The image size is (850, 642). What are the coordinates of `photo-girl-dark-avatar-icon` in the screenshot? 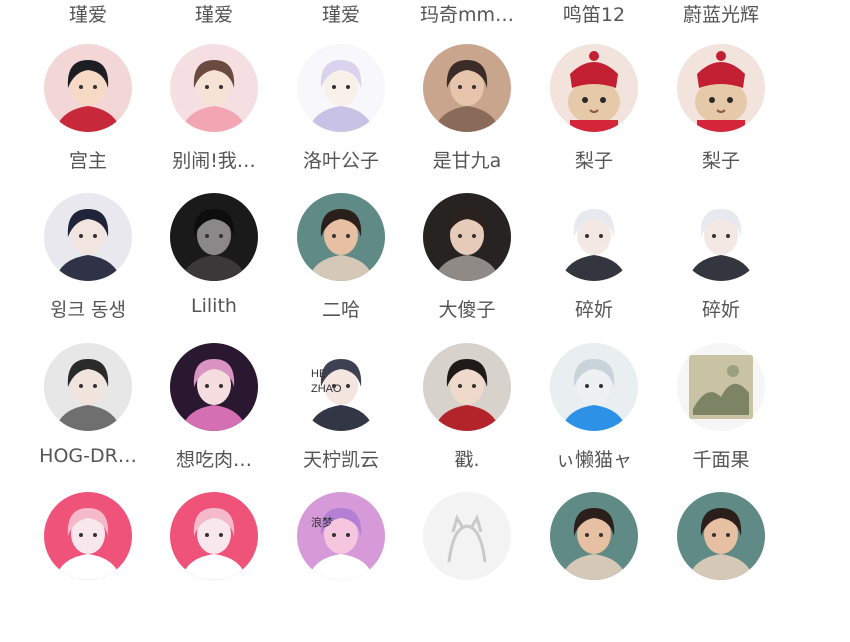 It's located at (467, 237).